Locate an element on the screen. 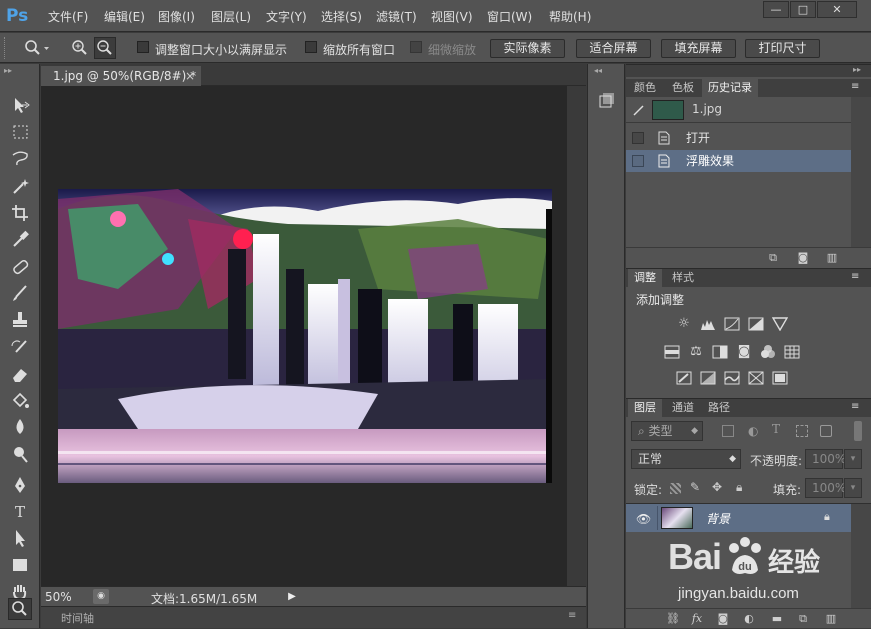 The height and width of the screenshot is (629, 871). history-item-emboss: 浮雕效果 is located at coordinates (738, 161).